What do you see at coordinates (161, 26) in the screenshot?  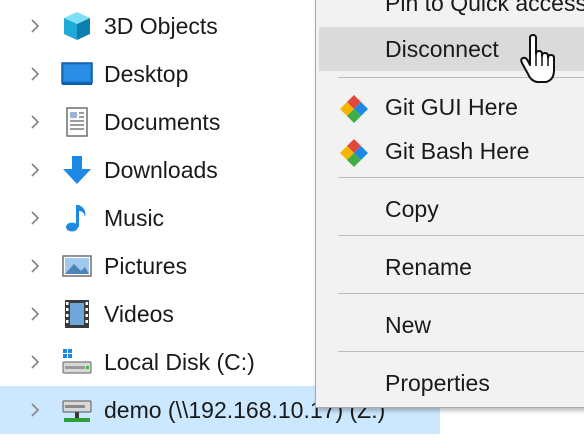 I see `tree-item-label: 3D Objects` at bounding box center [161, 26].